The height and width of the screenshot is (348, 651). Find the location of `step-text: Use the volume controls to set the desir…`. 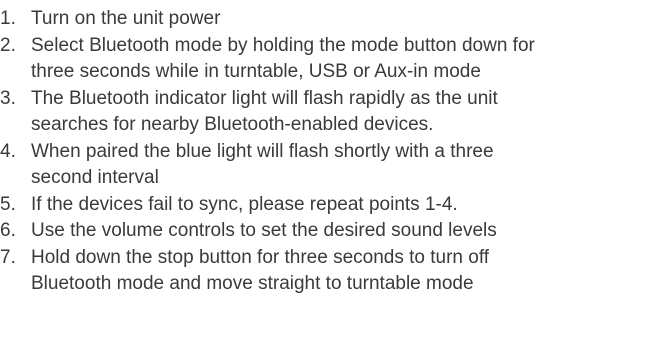

step-text: Use the volume controls to set the desir… is located at coordinates (264, 230).